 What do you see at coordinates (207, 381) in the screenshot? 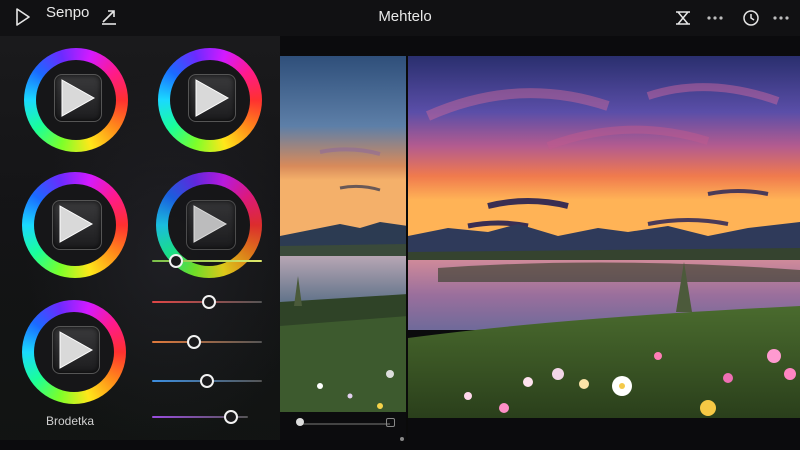
I see `blue-slider-handle` at bounding box center [207, 381].